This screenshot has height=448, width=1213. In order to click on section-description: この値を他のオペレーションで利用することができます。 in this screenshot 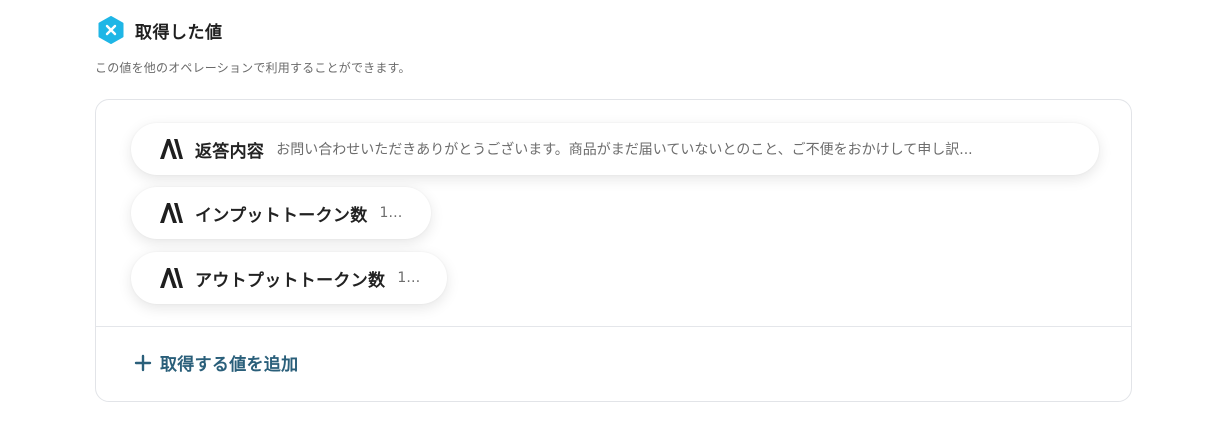, I will do `click(253, 68)`.